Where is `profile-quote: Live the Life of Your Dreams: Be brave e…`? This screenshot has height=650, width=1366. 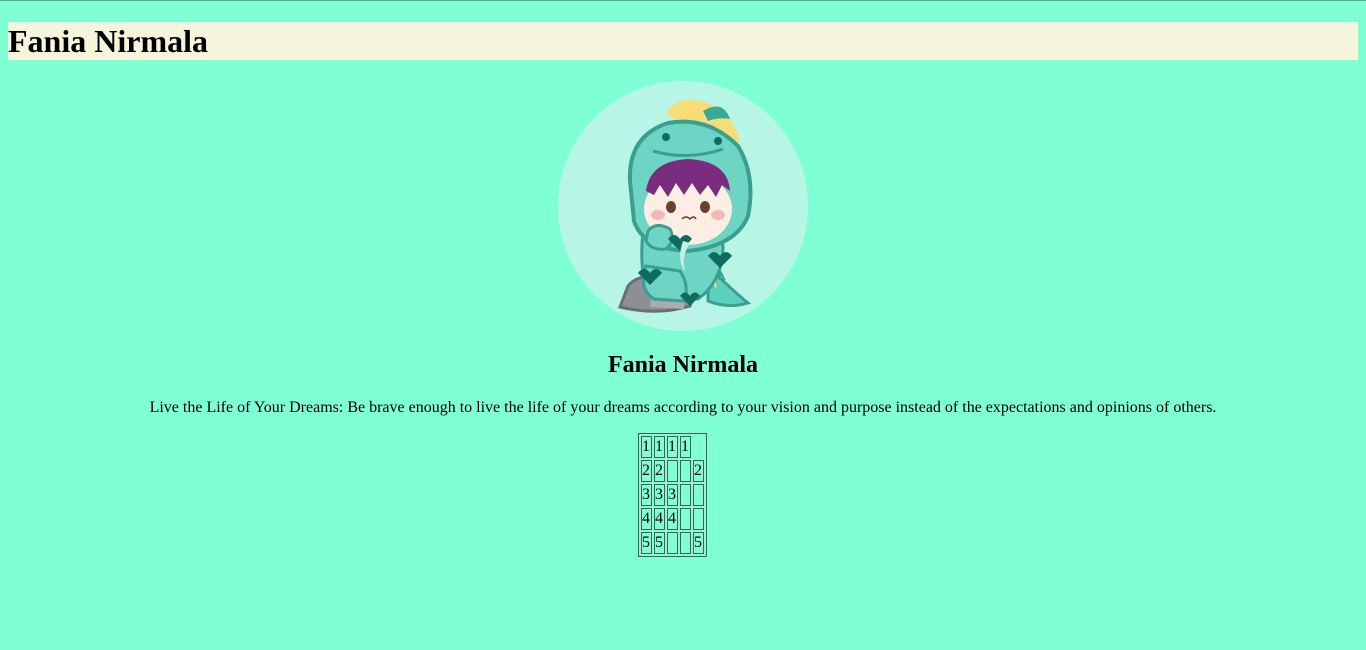 profile-quote: Live the Life of Your Dreams: Be brave e… is located at coordinates (683, 407).